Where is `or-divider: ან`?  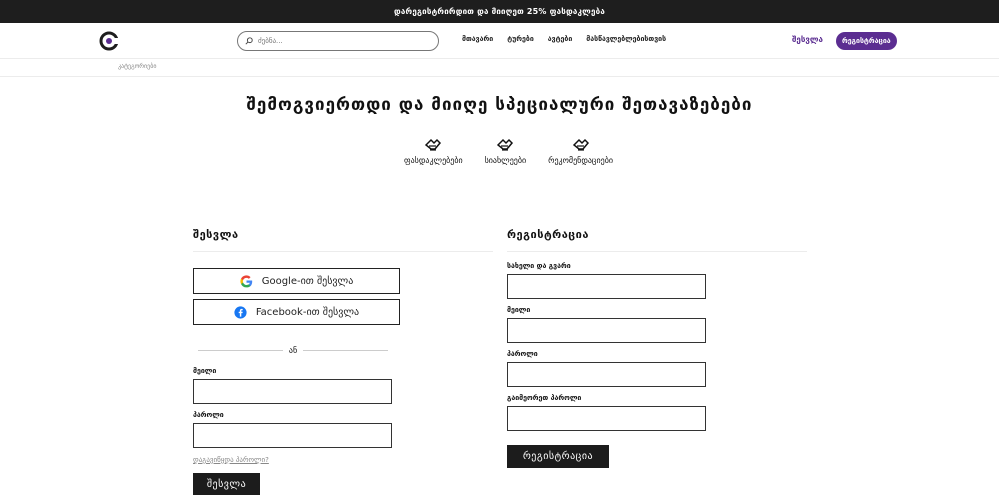
or-divider: ან is located at coordinates (293, 350).